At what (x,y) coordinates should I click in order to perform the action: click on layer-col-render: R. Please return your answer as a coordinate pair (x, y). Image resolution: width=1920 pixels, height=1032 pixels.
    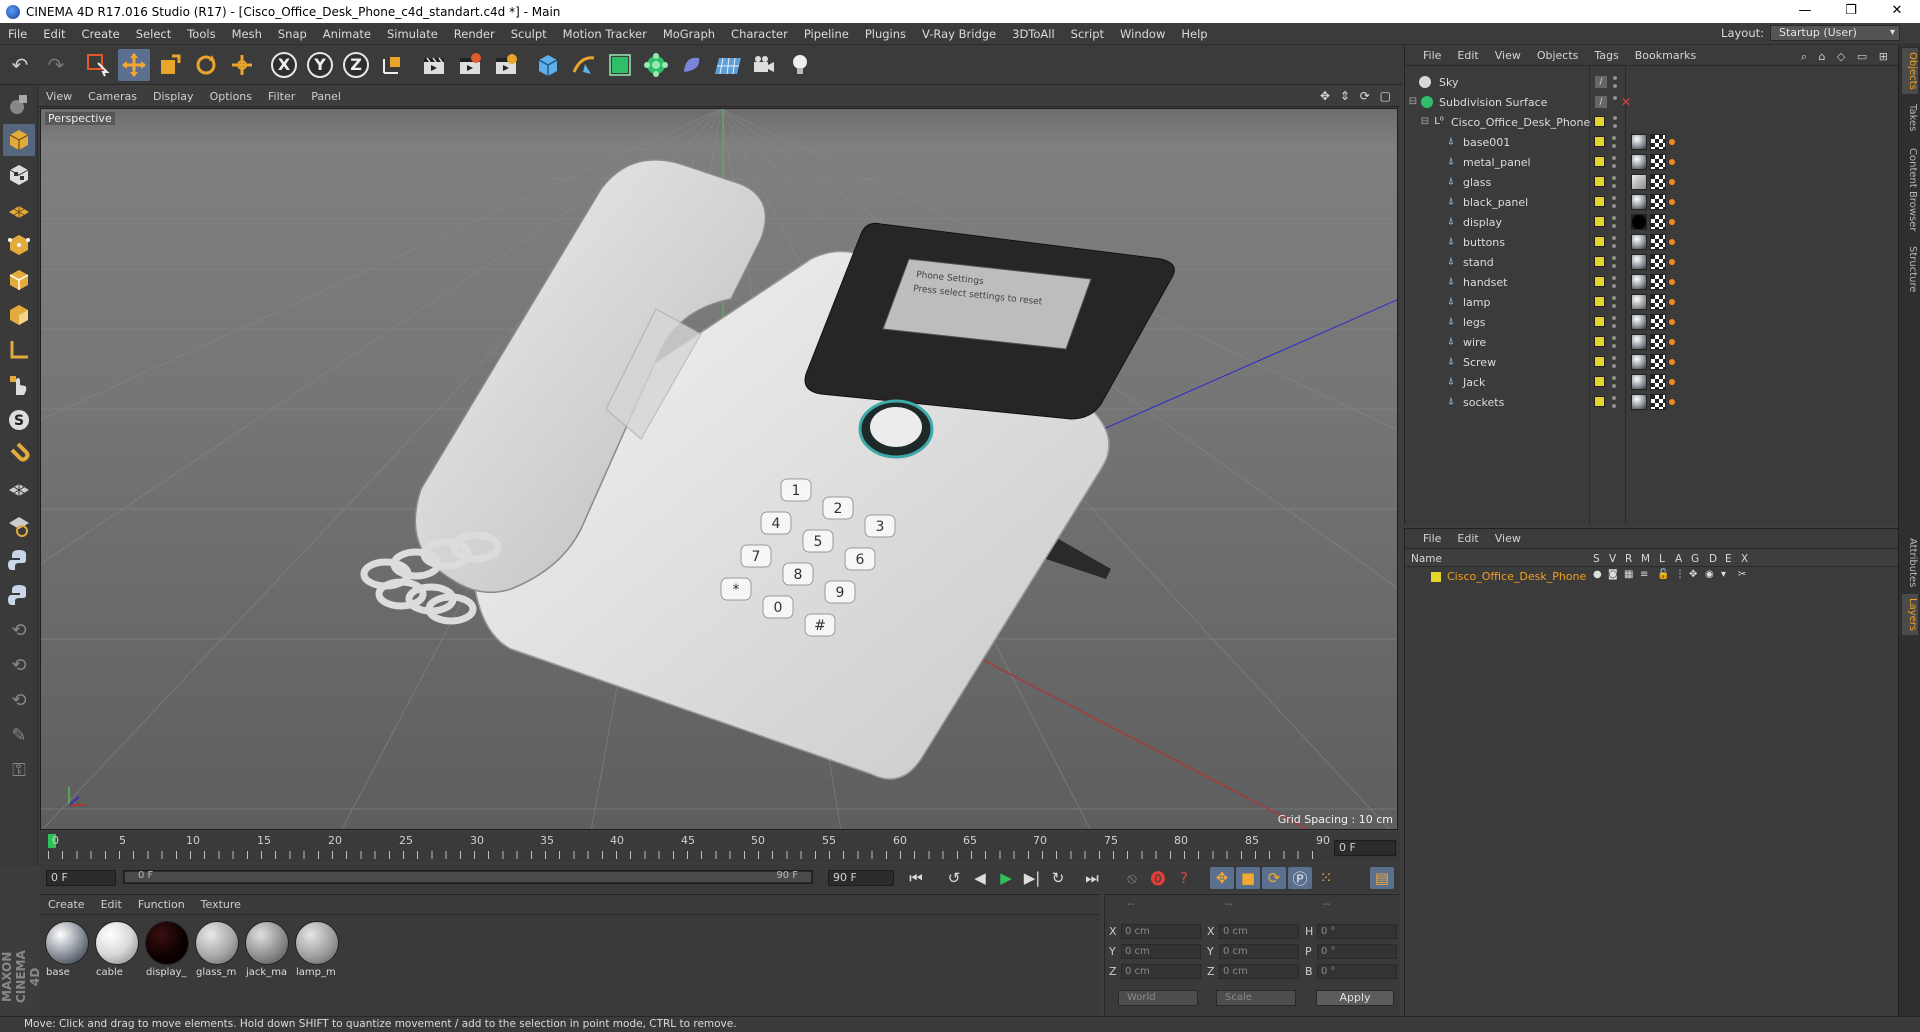
    Looking at the image, I should click on (1628, 559).